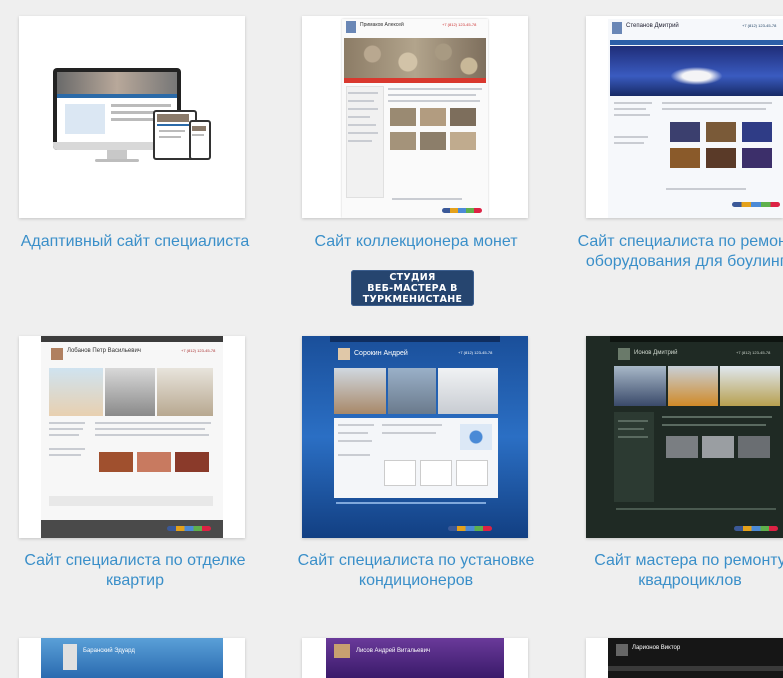  Describe the element at coordinates (132, 658) in the screenshot. I see `partial-site-icon: Баранский Эдуард` at that location.